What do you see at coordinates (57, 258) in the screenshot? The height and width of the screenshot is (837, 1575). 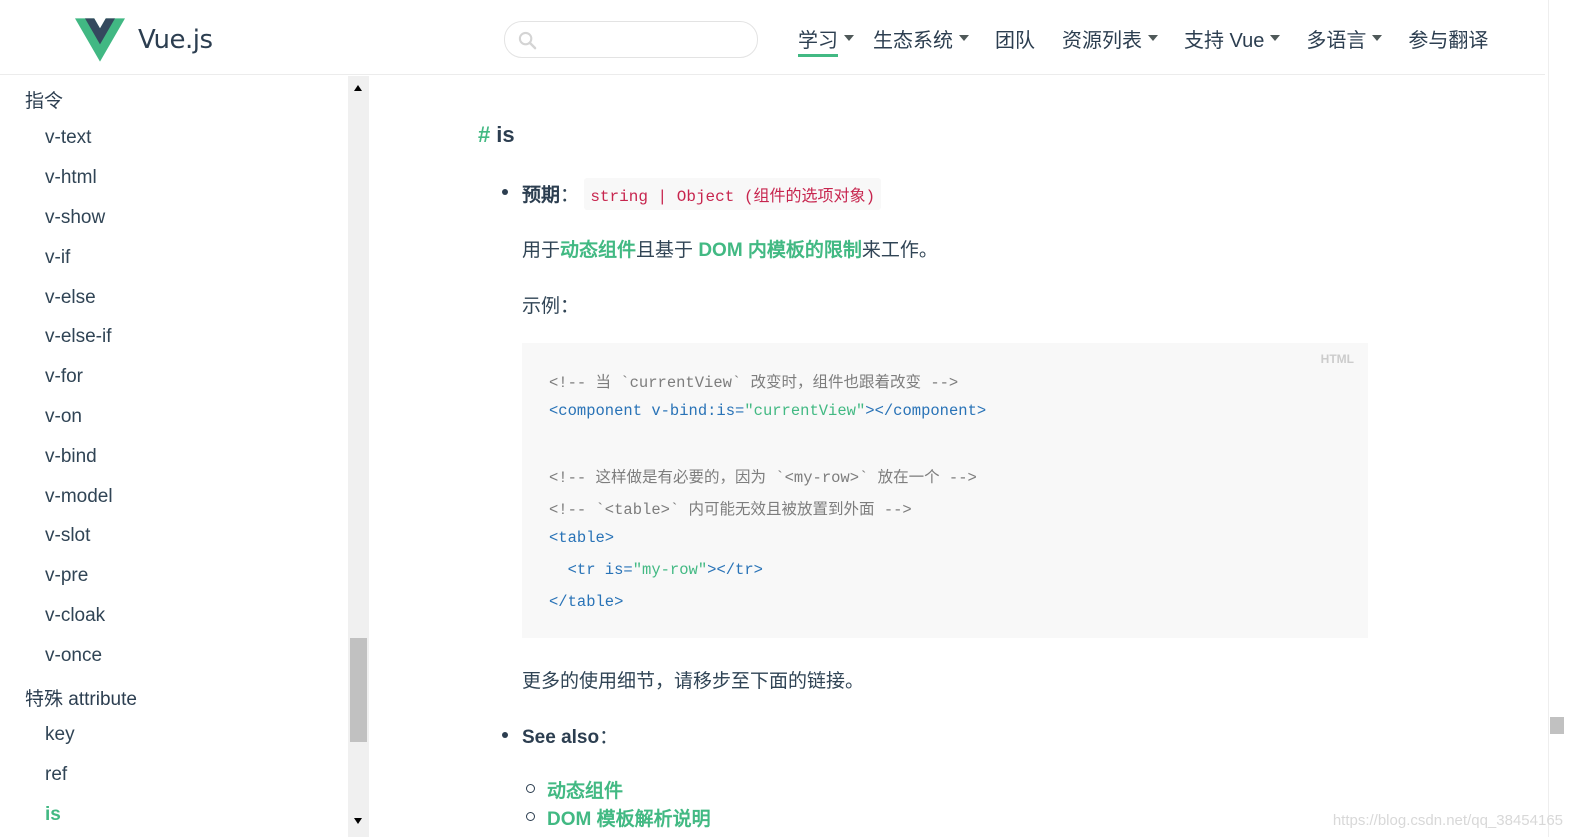 I see `sidebar-item-v-if: v-if` at bounding box center [57, 258].